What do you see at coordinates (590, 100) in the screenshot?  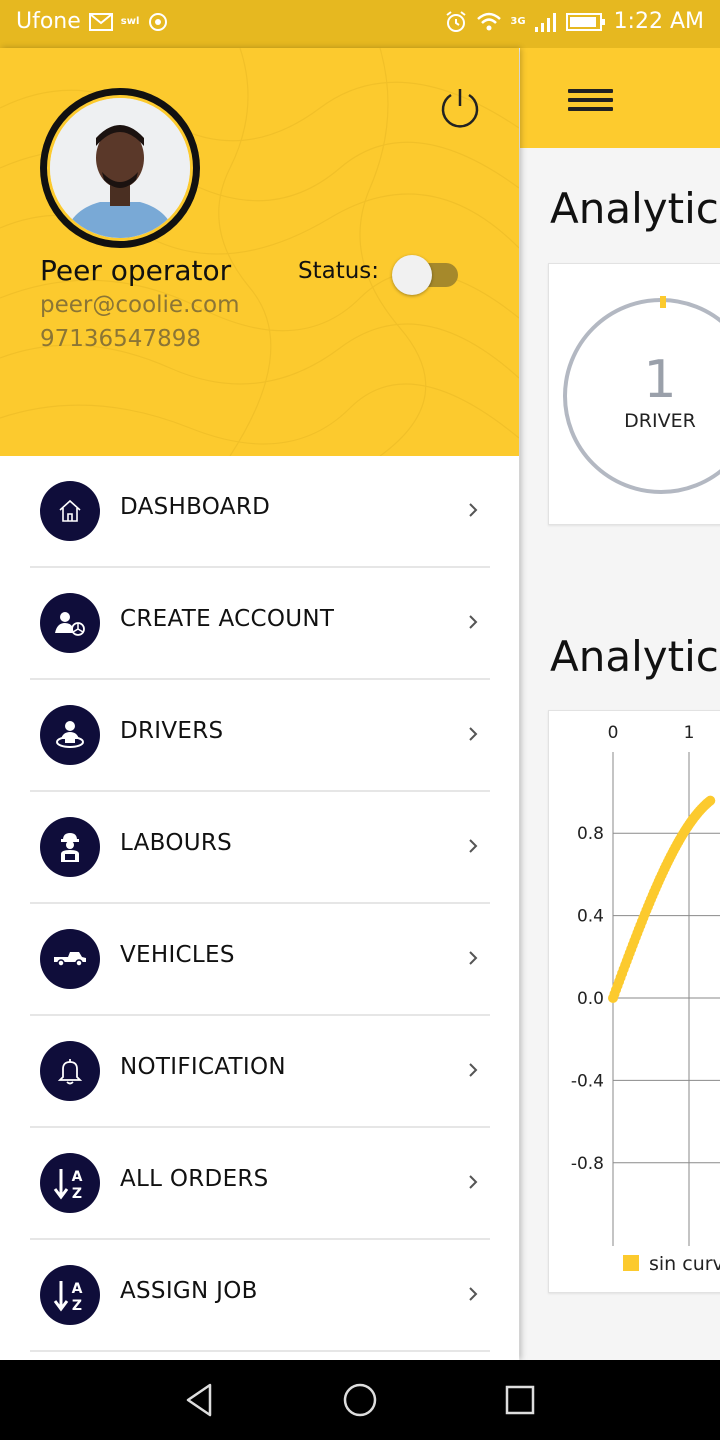 I see `hamburger-menu-icon` at bounding box center [590, 100].